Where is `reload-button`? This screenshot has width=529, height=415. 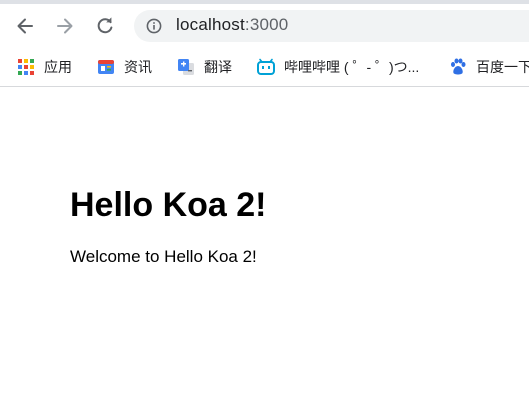
reload-button is located at coordinates (105, 26).